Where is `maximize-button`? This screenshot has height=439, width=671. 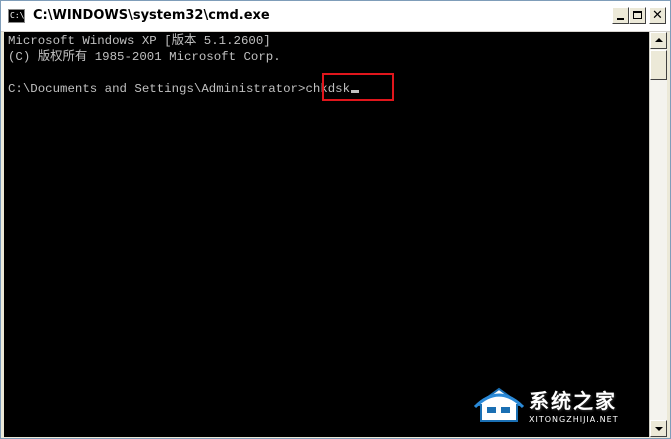
maximize-button is located at coordinates (637, 15).